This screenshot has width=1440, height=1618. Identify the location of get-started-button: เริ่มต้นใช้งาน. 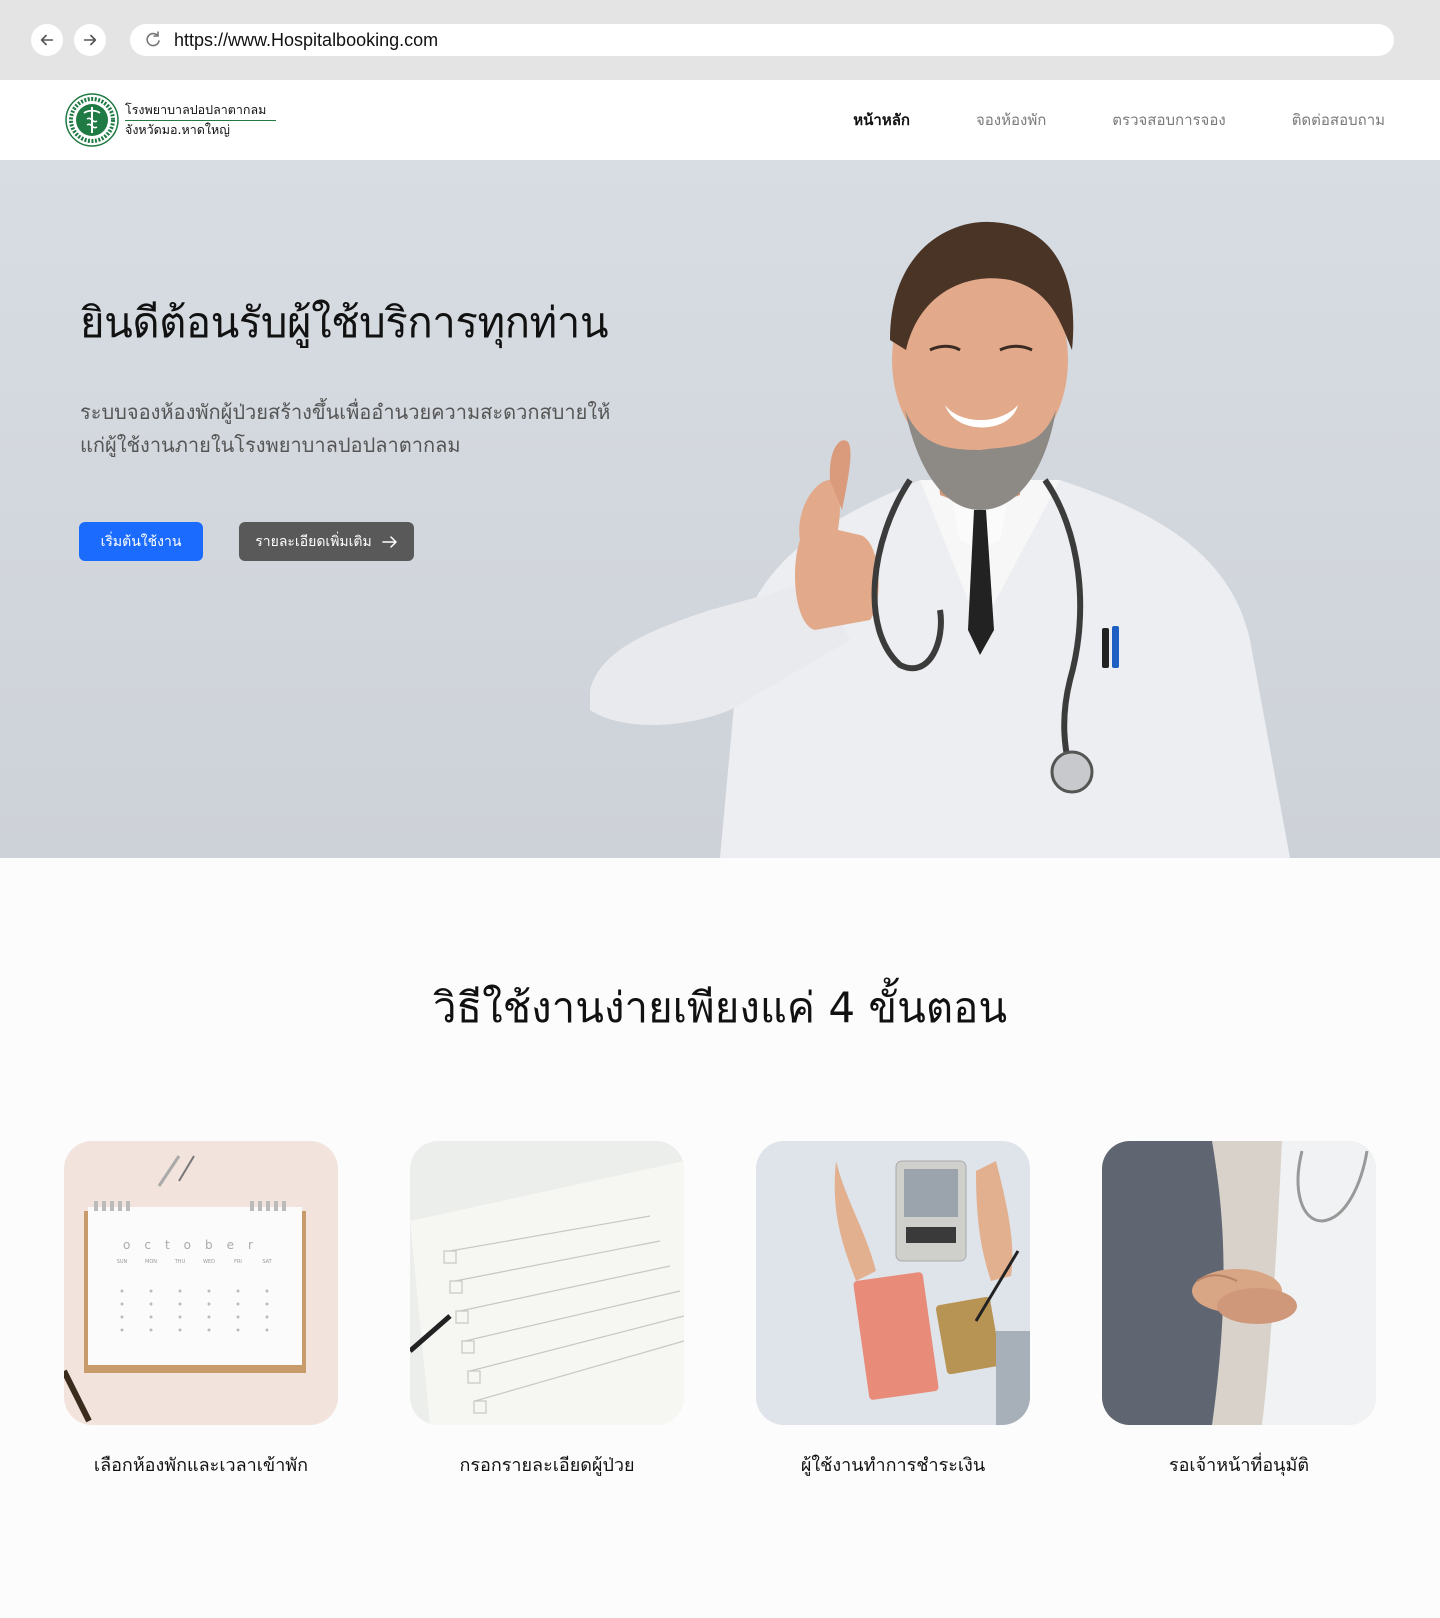
(141, 541).